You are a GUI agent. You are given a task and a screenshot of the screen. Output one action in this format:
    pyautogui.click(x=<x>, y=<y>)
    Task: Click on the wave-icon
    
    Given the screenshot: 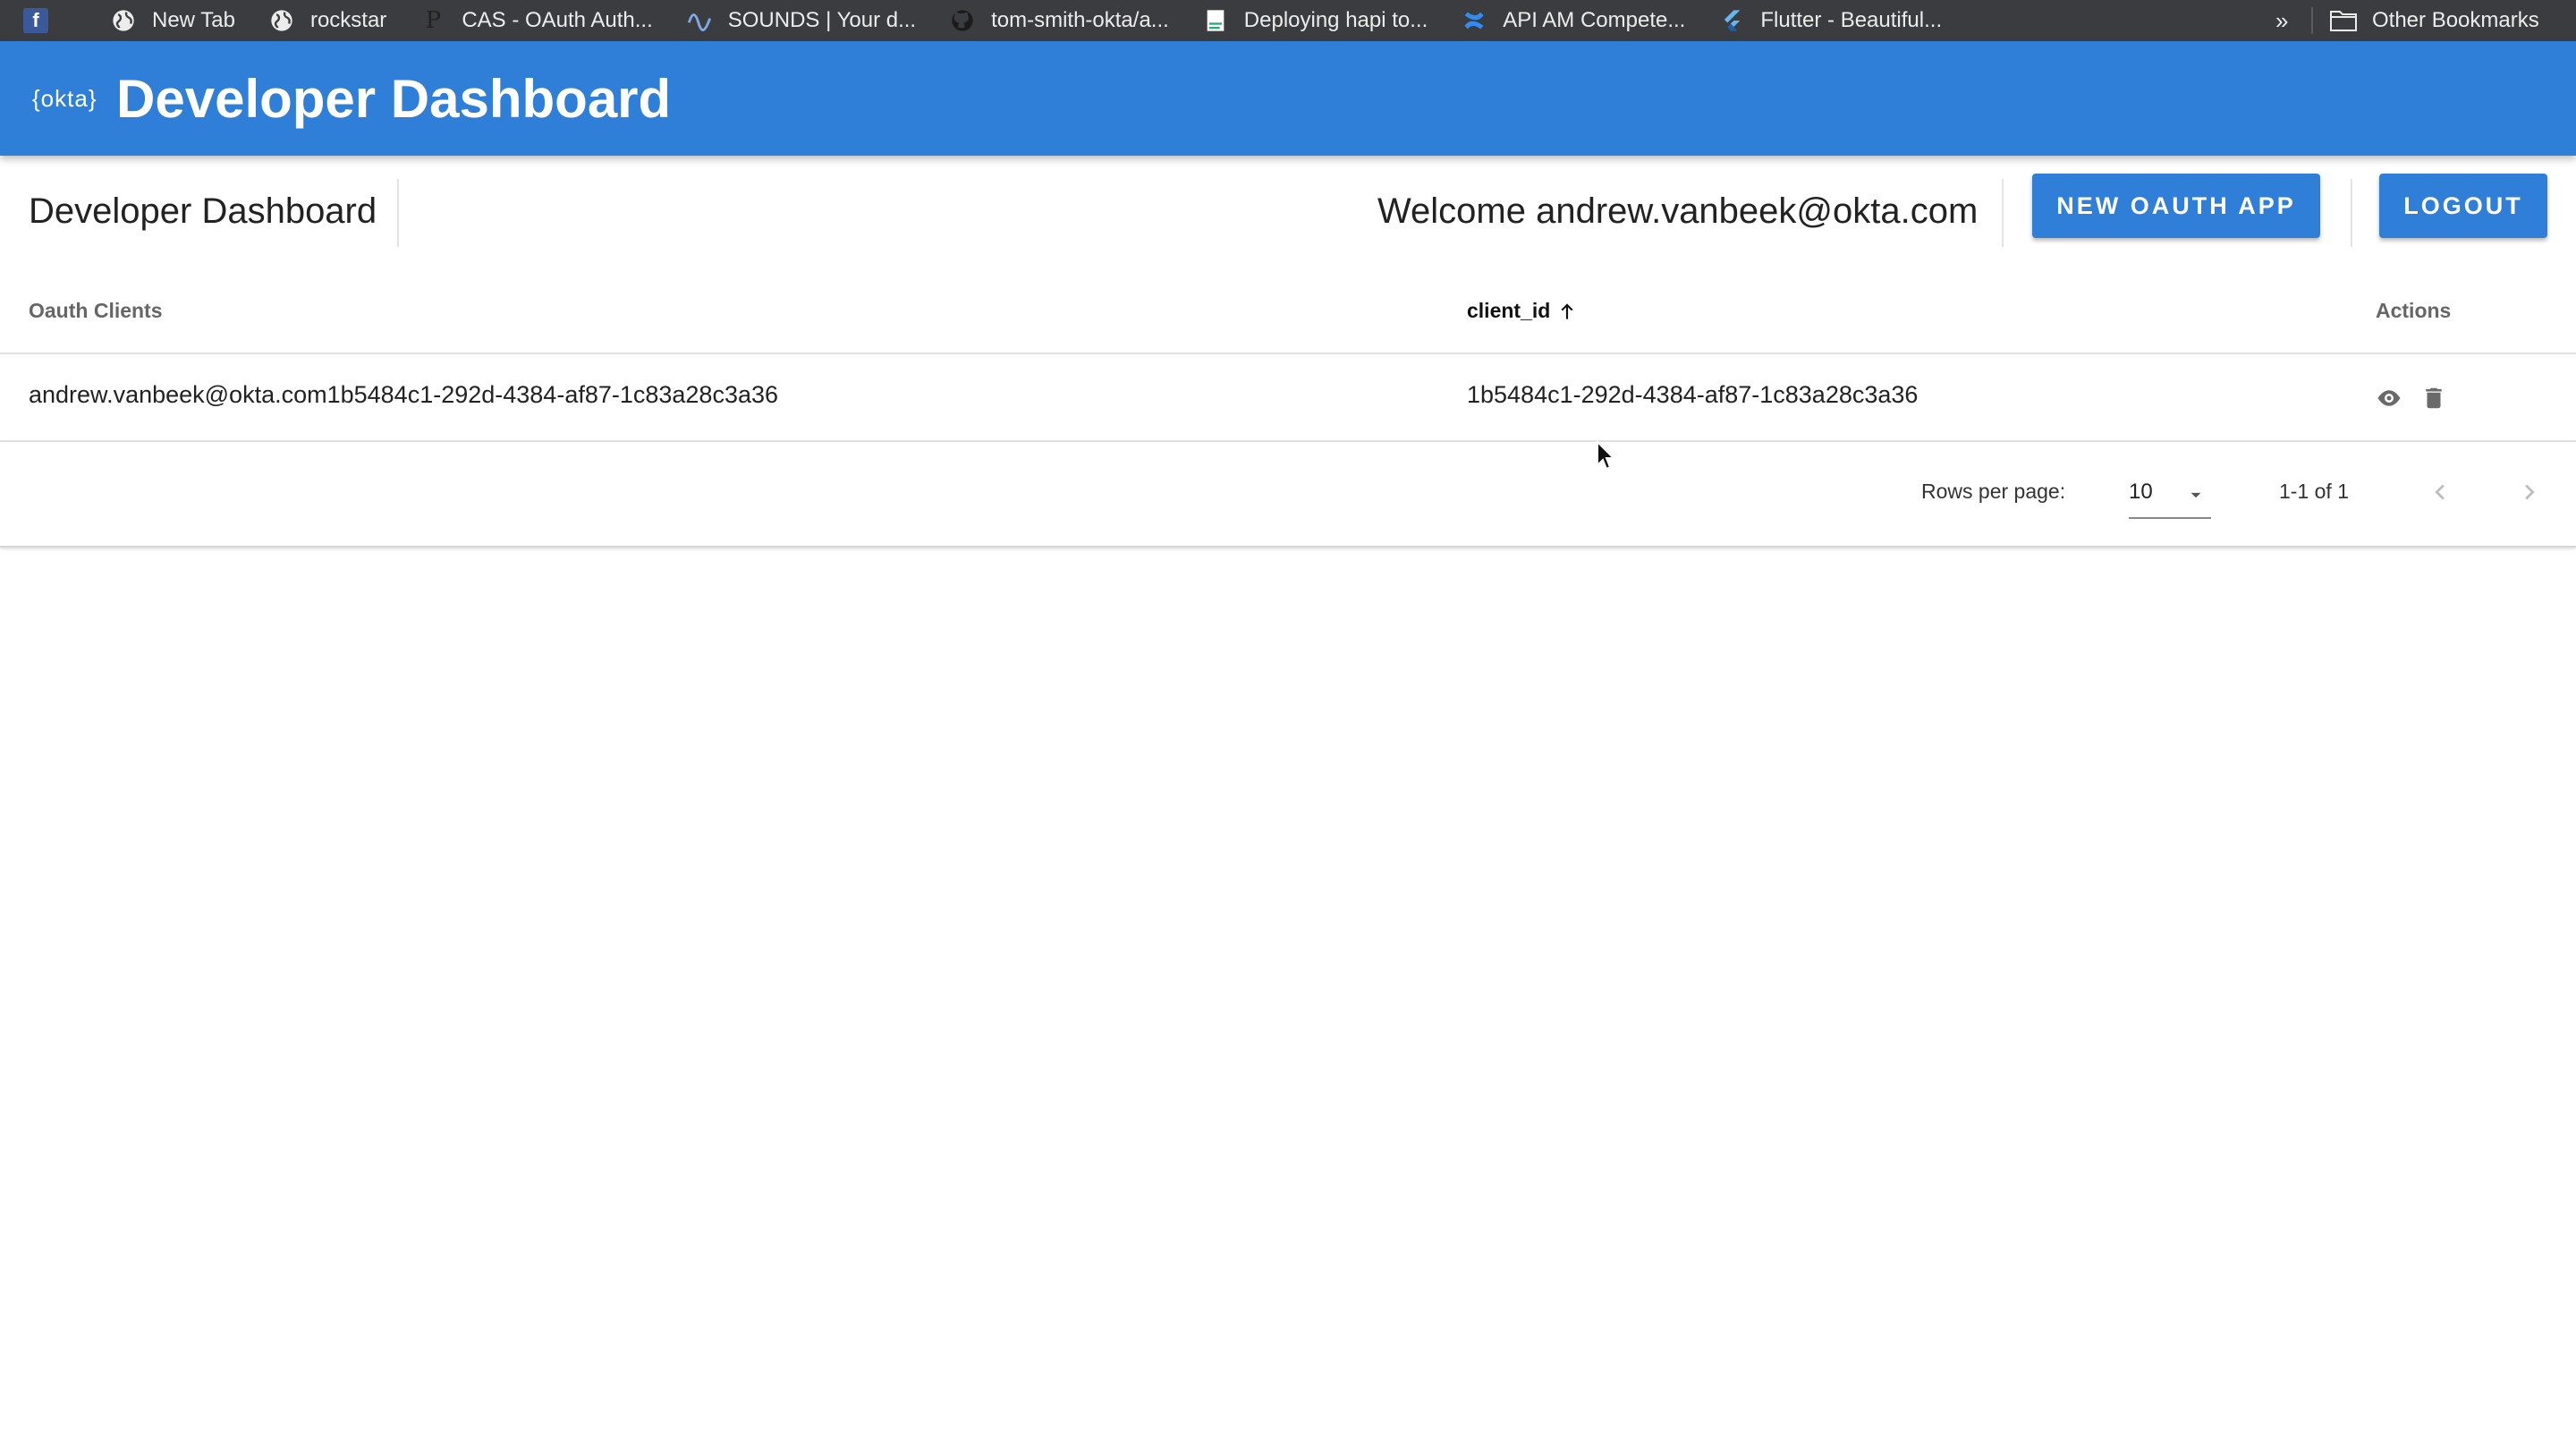 What is the action you would take?
    pyautogui.click(x=699, y=20)
    